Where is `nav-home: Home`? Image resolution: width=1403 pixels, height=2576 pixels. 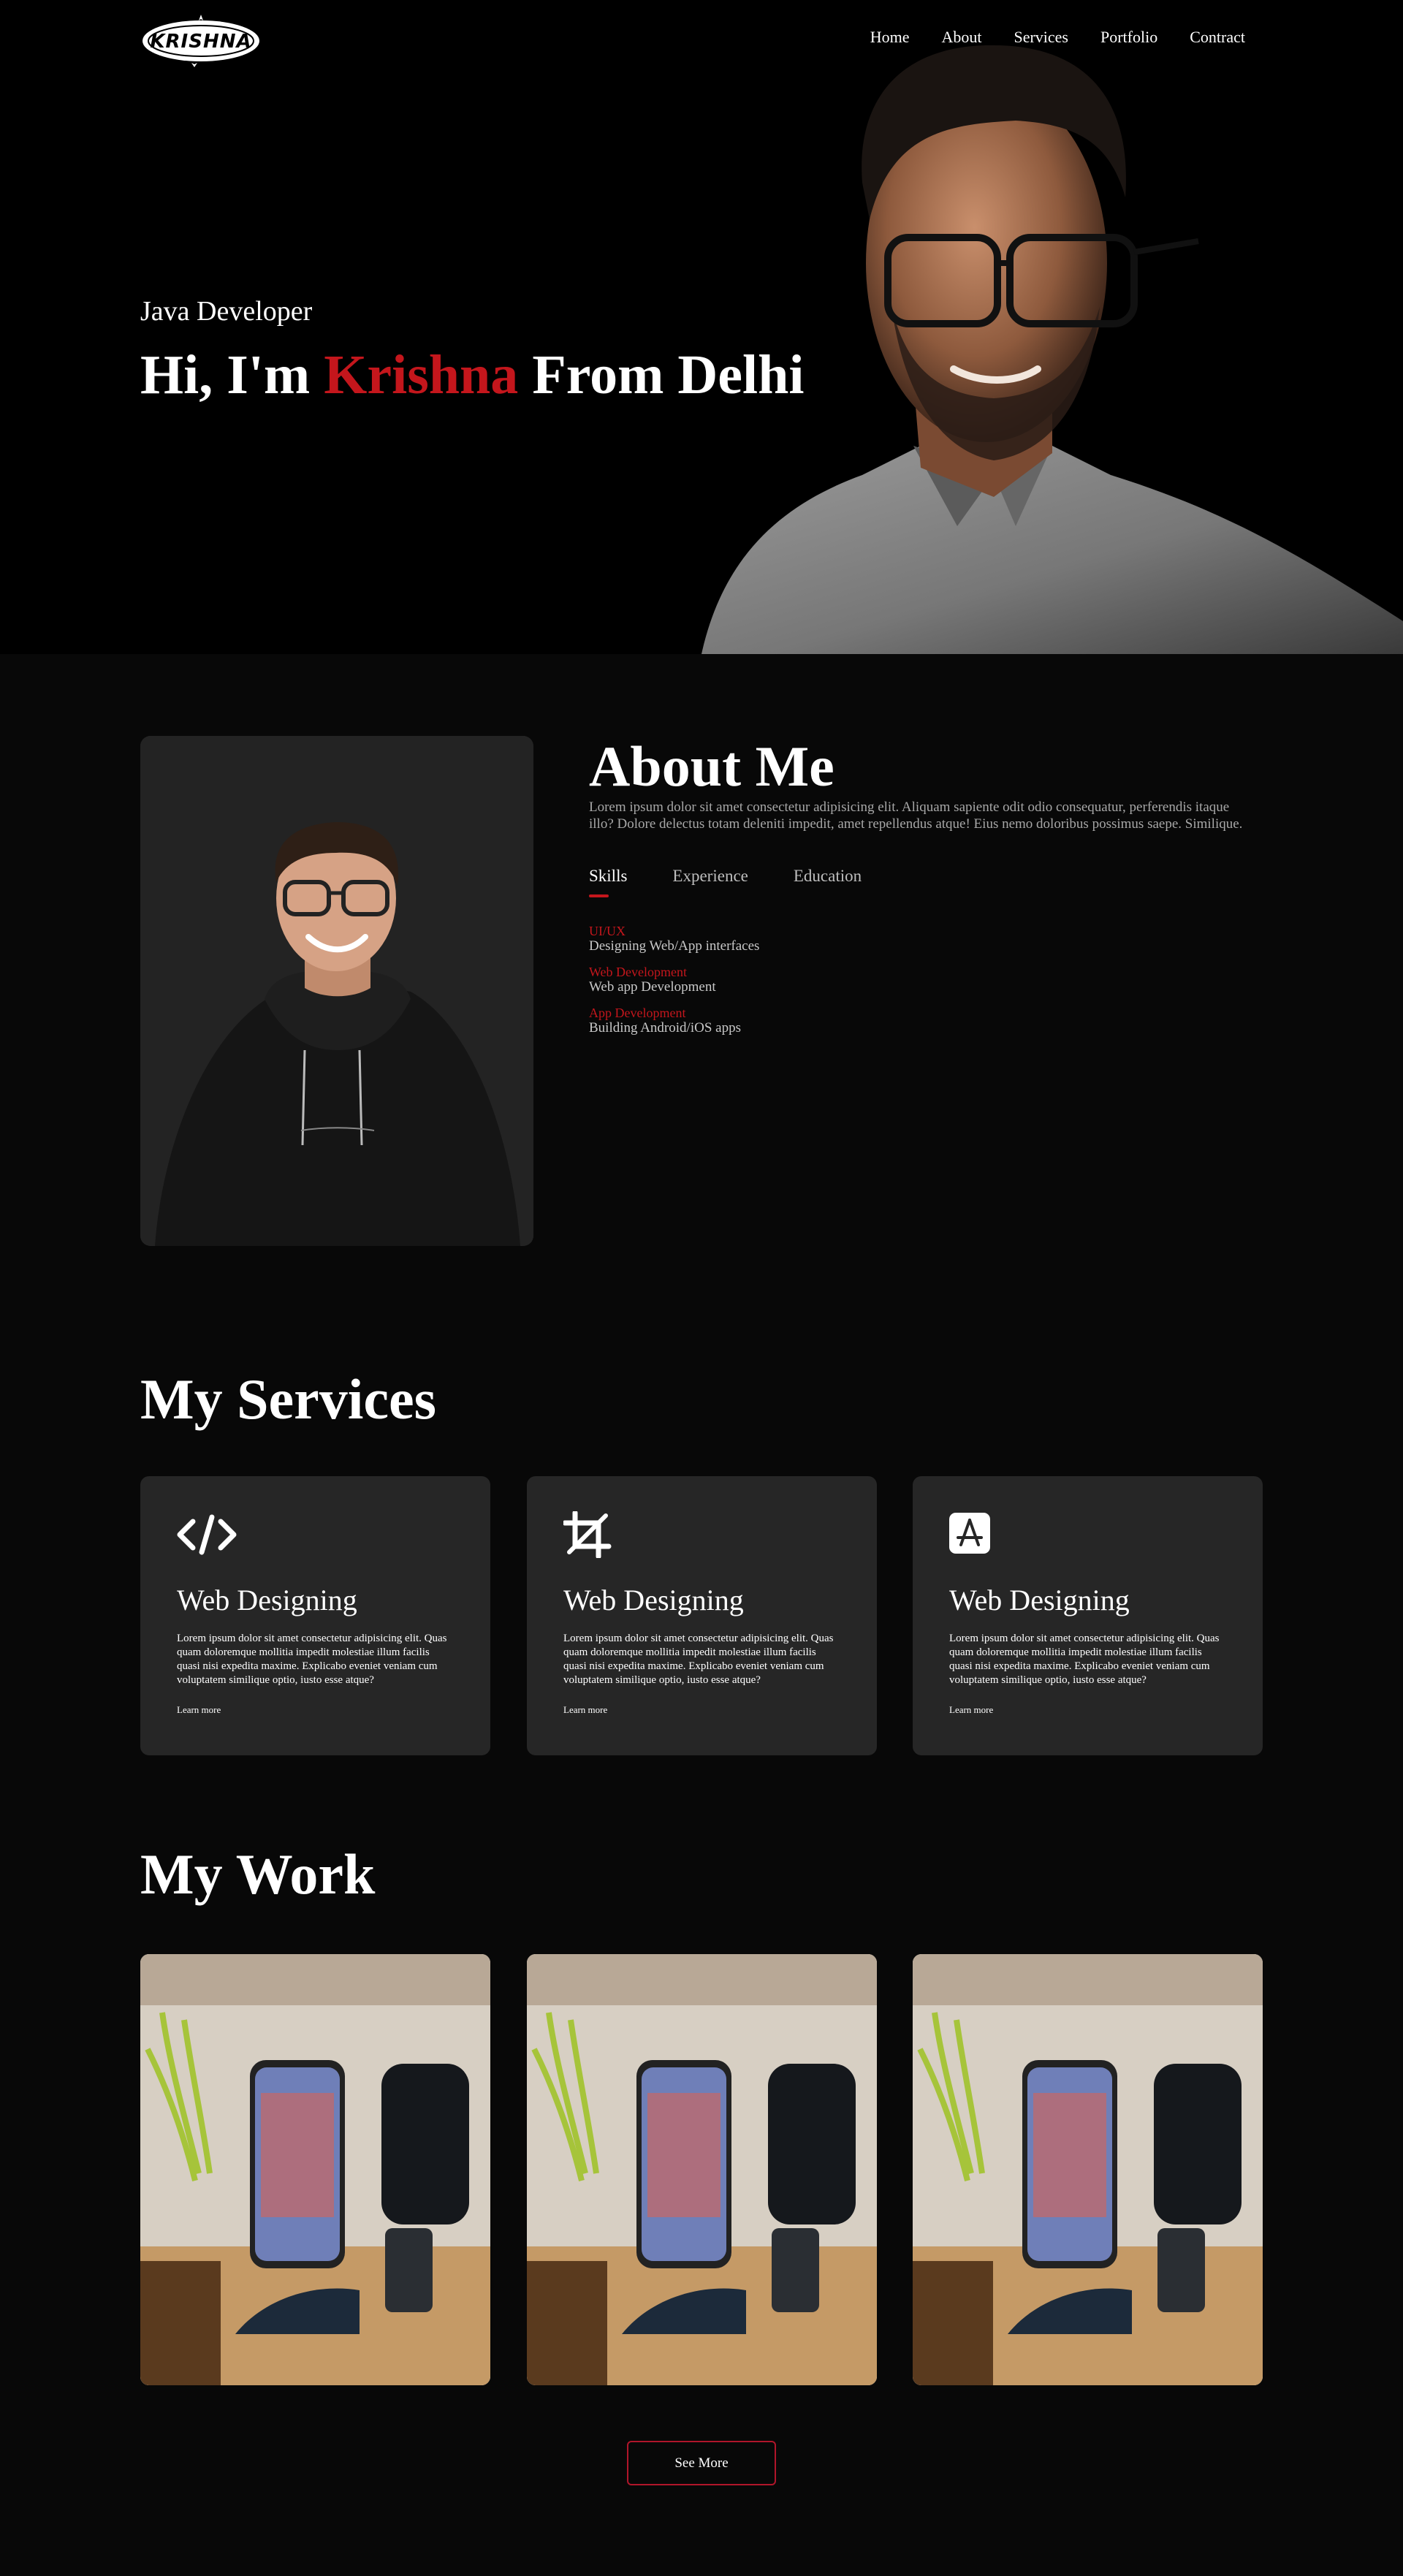
nav-home: Home is located at coordinates (890, 37).